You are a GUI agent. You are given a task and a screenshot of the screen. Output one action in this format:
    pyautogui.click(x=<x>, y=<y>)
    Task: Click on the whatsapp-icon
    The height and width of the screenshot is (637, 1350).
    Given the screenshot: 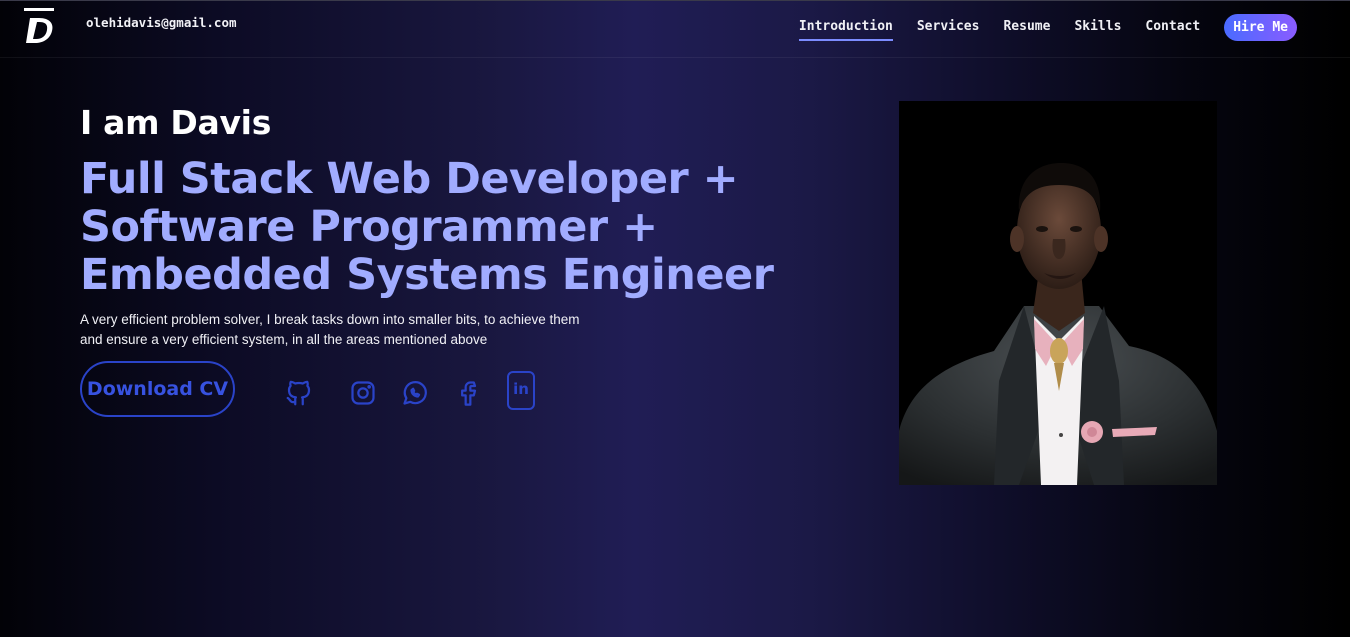 What is the action you would take?
    pyautogui.click(x=415, y=393)
    